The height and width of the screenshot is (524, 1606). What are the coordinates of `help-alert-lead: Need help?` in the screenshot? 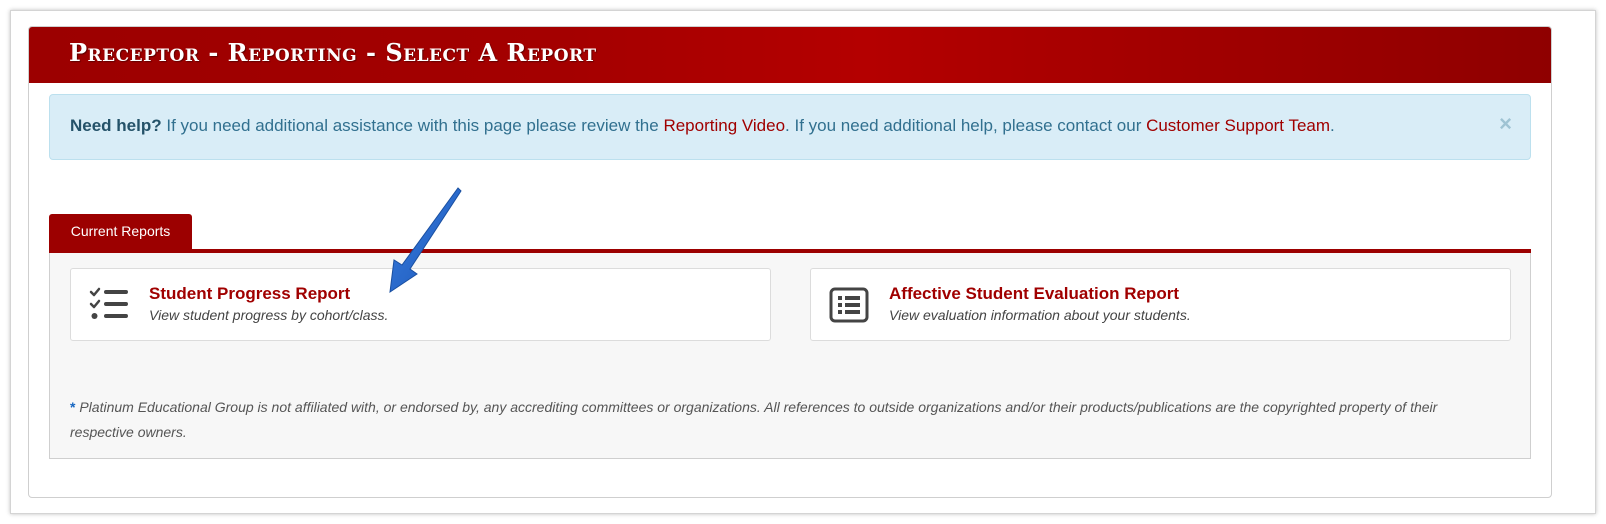 It's located at (116, 125).